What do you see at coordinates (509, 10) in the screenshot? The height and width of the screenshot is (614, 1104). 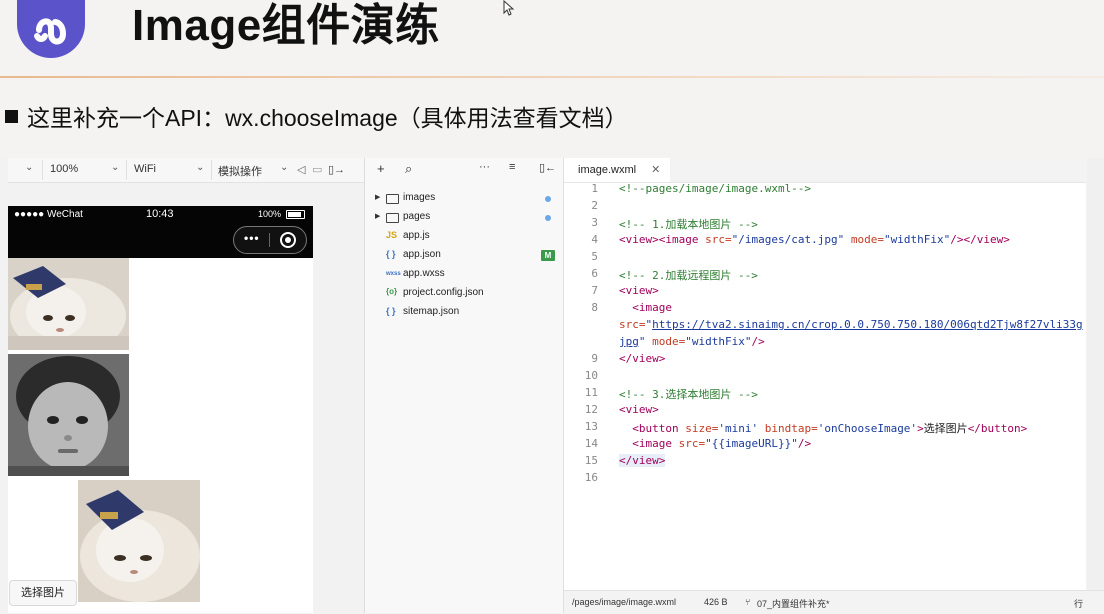 I see `mouse-cursor-icon` at bounding box center [509, 10].